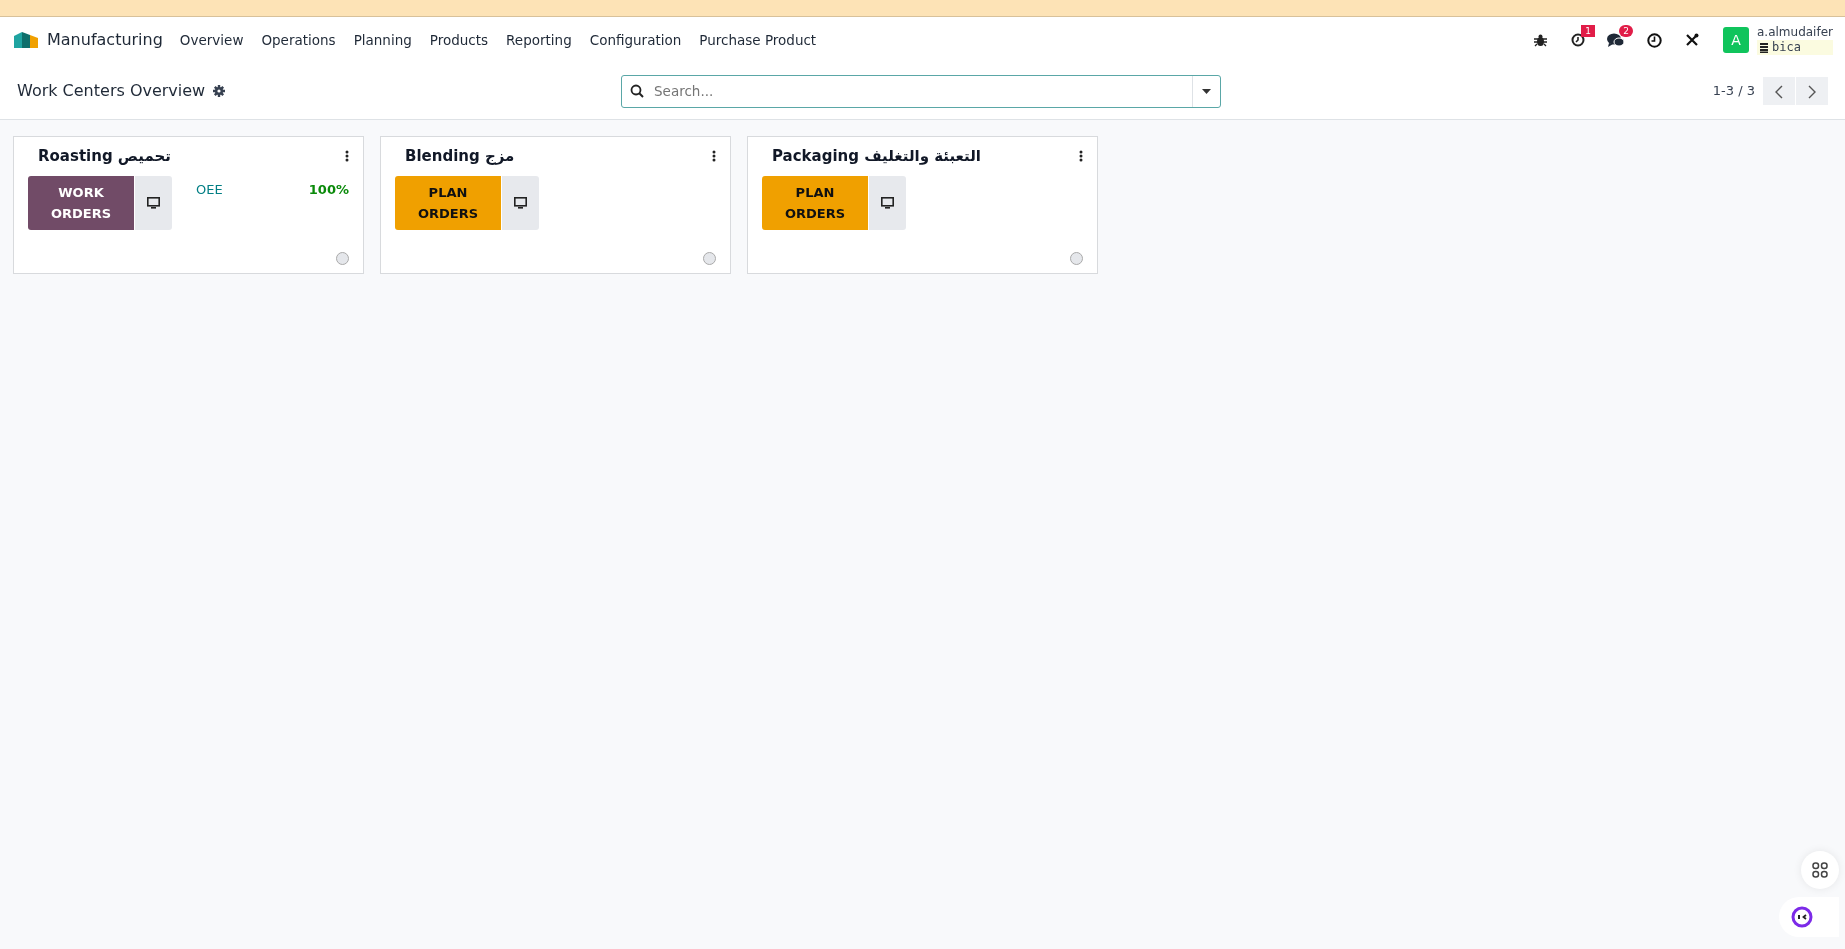 Image resolution: width=1845 pixels, height=949 pixels. What do you see at coordinates (328, 189) in the screenshot?
I see `stat-value: 100%` at bounding box center [328, 189].